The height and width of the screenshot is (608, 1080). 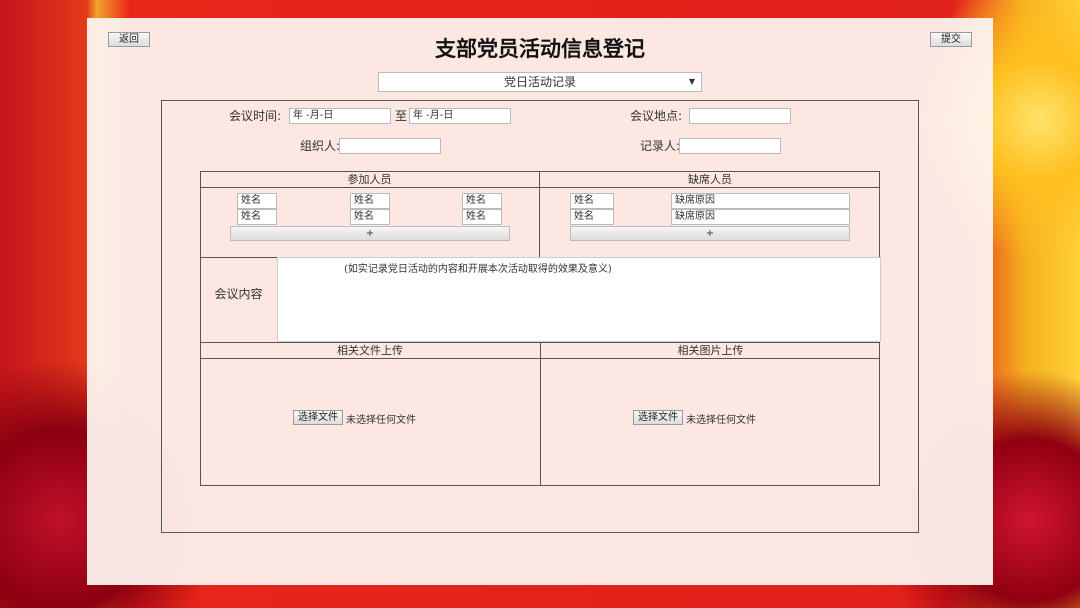 I want to click on add-absentee-button: +, so click(x=710, y=233).